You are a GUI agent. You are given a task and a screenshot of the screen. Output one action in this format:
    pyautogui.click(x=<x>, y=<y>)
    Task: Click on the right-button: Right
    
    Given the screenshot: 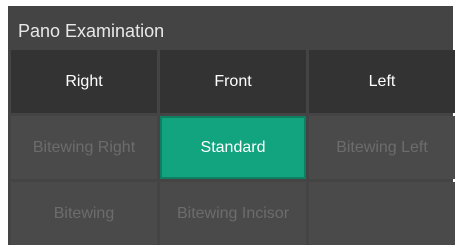 What is the action you would take?
    pyautogui.click(x=84, y=81)
    